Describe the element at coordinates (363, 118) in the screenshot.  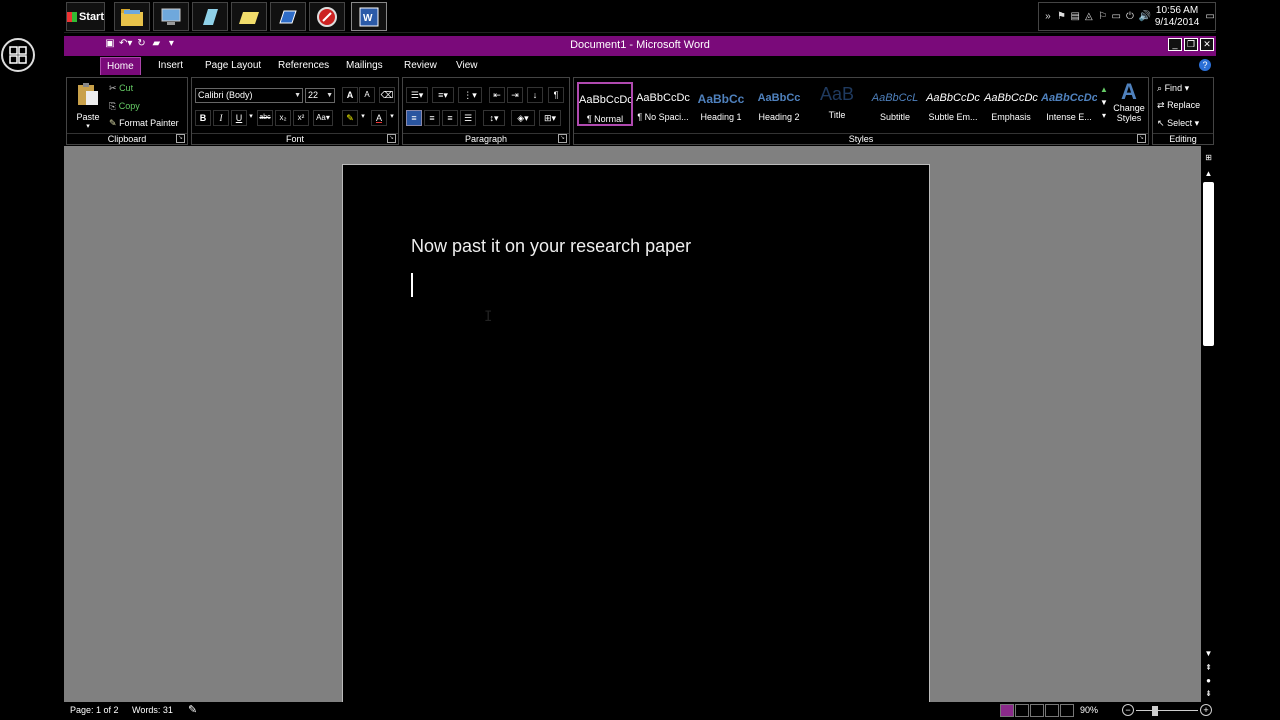
I see `highlight-dropdown-icon: ▾` at that location.